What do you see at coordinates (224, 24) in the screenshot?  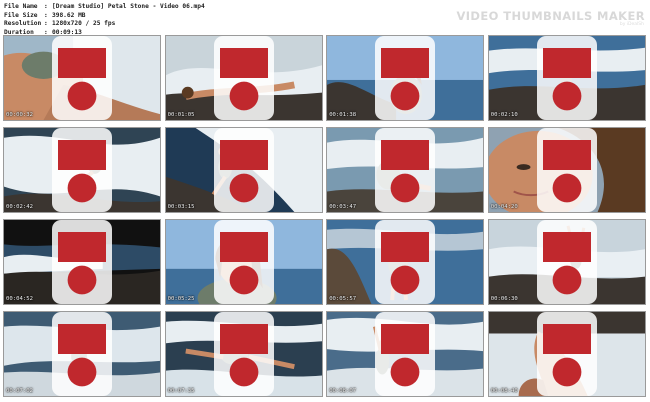 I see `resolution-row: Resolution : 1280x720 / 25 fps` at bounding box center [224, 24].